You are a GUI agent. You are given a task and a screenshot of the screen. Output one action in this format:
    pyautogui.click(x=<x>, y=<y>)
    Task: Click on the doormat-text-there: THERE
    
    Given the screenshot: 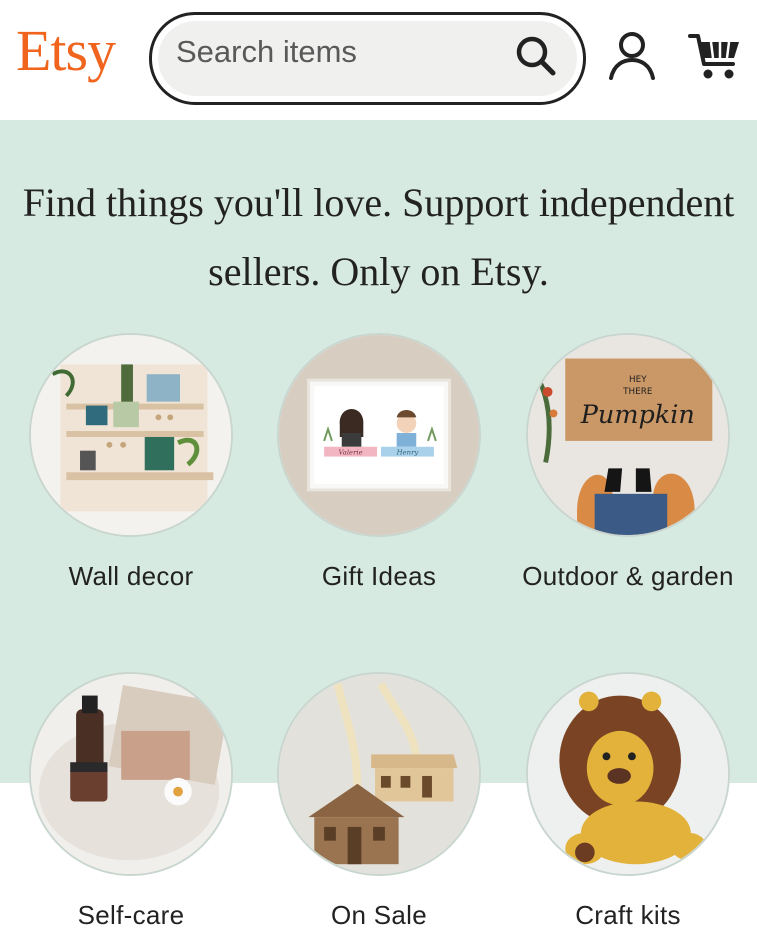 What is the action you would take?
    pyautogui.click(x=637, y=392)
    